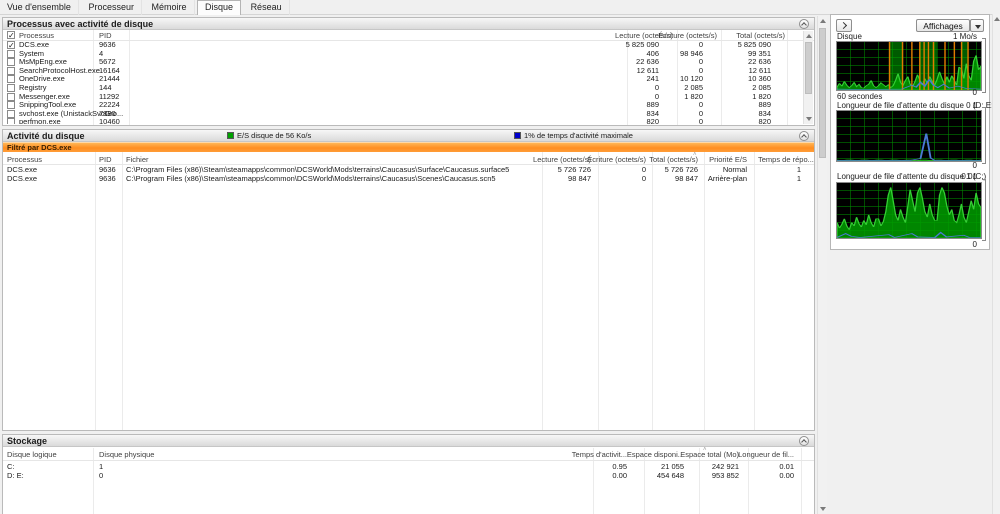 The image size is (1000, 514). What do you see at coordinates (401, 121) in the screenshot?
I see `process-row: perfmon.exe 10460 820 0 820` at bounding box center [401, 121].